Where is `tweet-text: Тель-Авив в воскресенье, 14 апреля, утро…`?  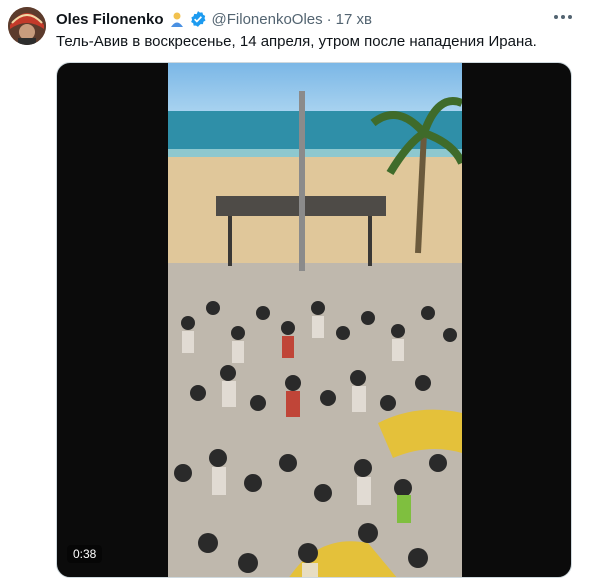 tweet-text: Тель-Авив в воскресенье, 14 апреля, утро… is located at coordinates (296, 41).